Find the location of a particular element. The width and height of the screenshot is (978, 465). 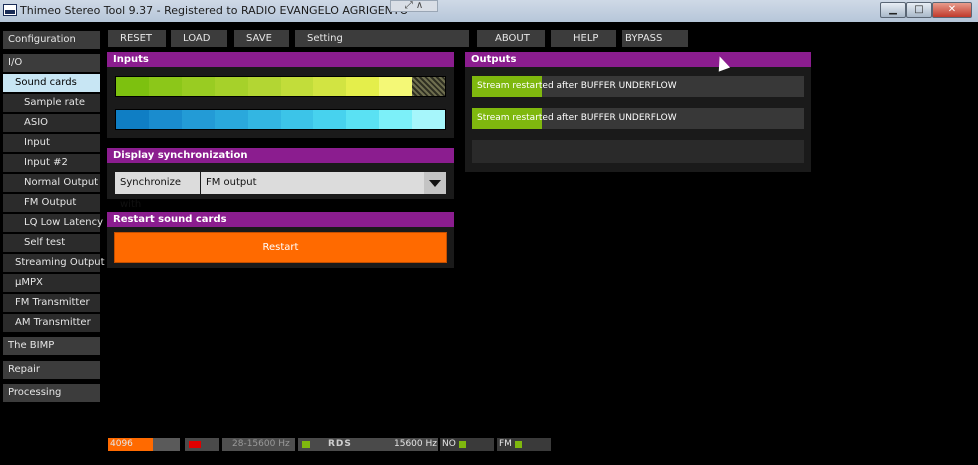

setting-button: Setting is located at coordinates (382, 38).